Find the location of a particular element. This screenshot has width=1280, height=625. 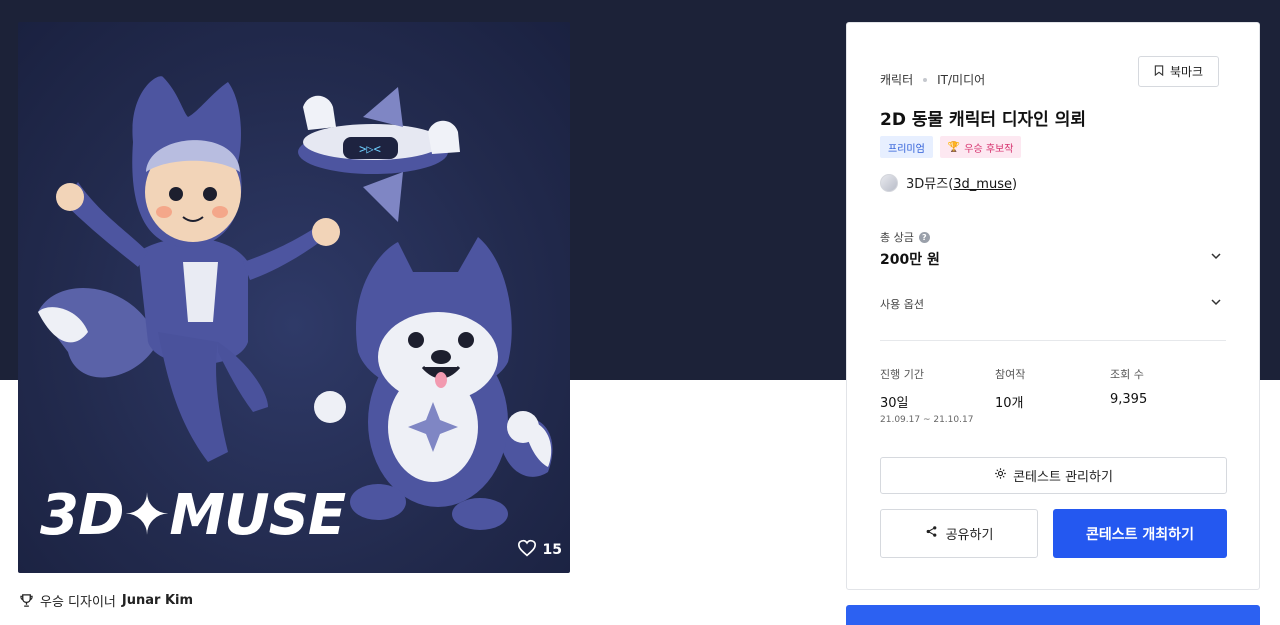

avatar is located at coordinates (889, 182).